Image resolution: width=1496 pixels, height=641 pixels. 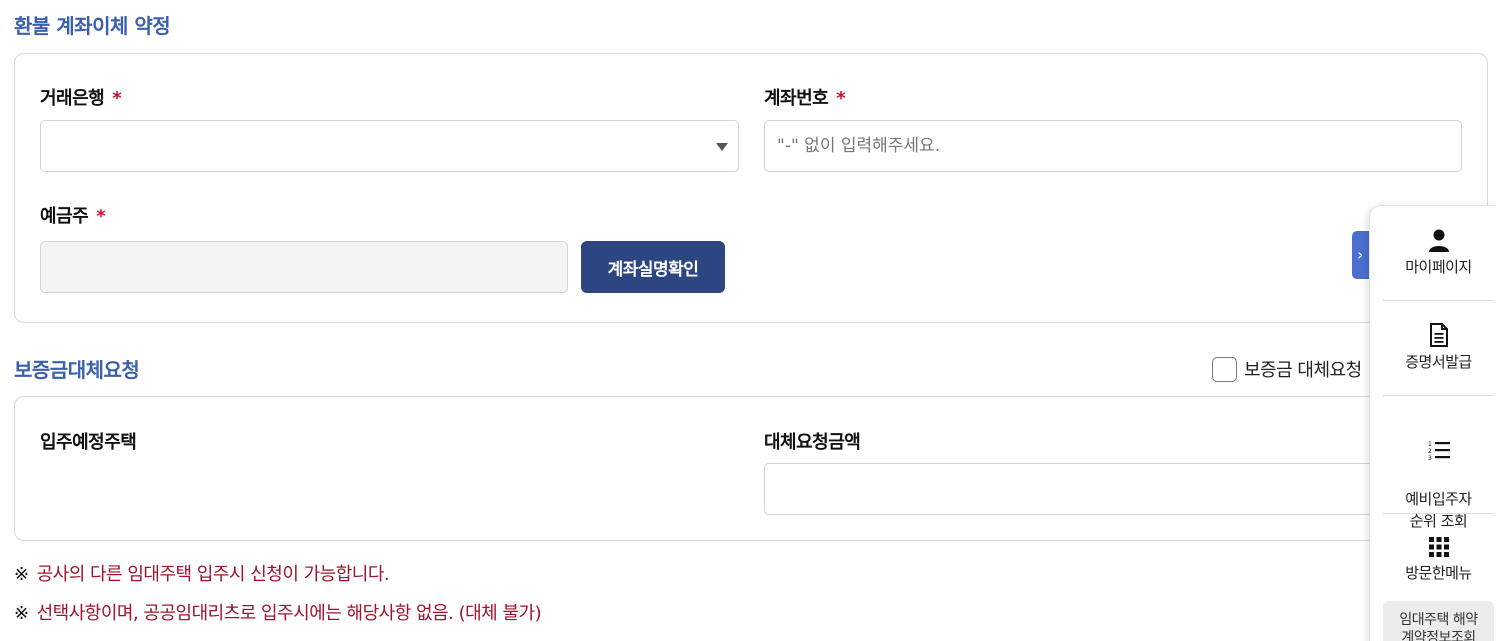 I want to click on bank-label-text: 거래은행, so click(x=72, y=98).